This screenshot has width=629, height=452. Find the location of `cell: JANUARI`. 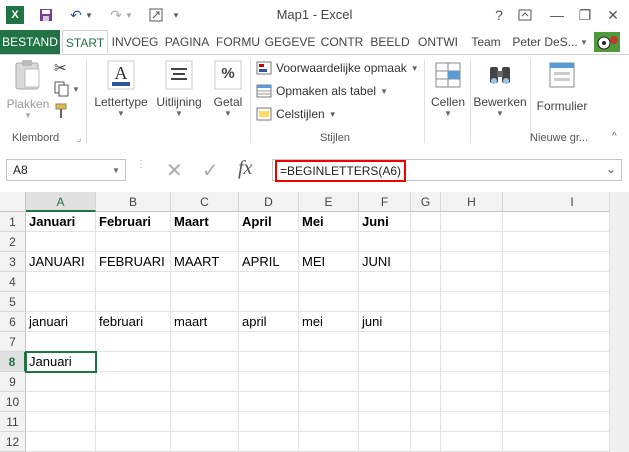

cell: JANUARI is located at coordinates (61, 262).